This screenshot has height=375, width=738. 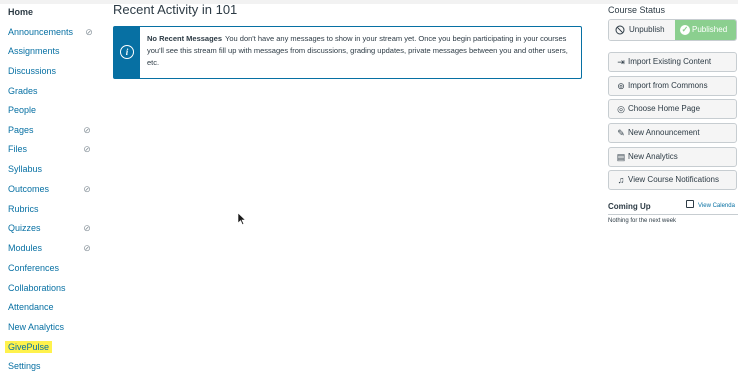 I want to click on mouse-cursor-icon, so click(x=242, y=219).